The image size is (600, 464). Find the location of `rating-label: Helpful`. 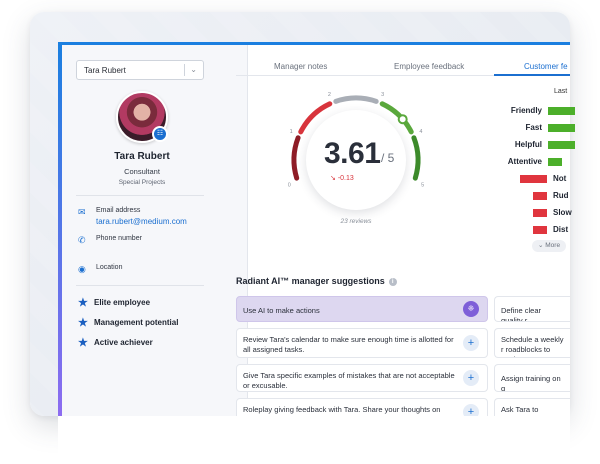

rating-label: Helpful is located at coordinates (528, 144).